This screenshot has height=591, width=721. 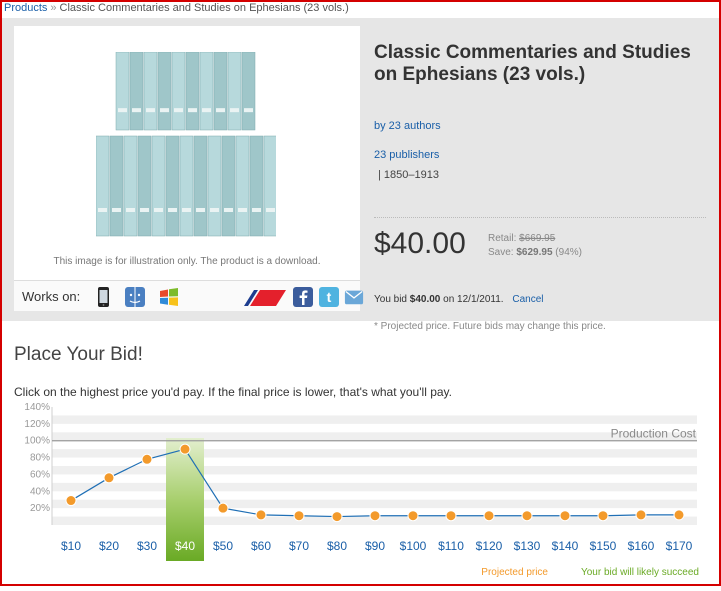 What do you see at coordinates (425, 299) in the screenshot?
I see `bid-amount: $40.00` at bounding box center [425, 299].